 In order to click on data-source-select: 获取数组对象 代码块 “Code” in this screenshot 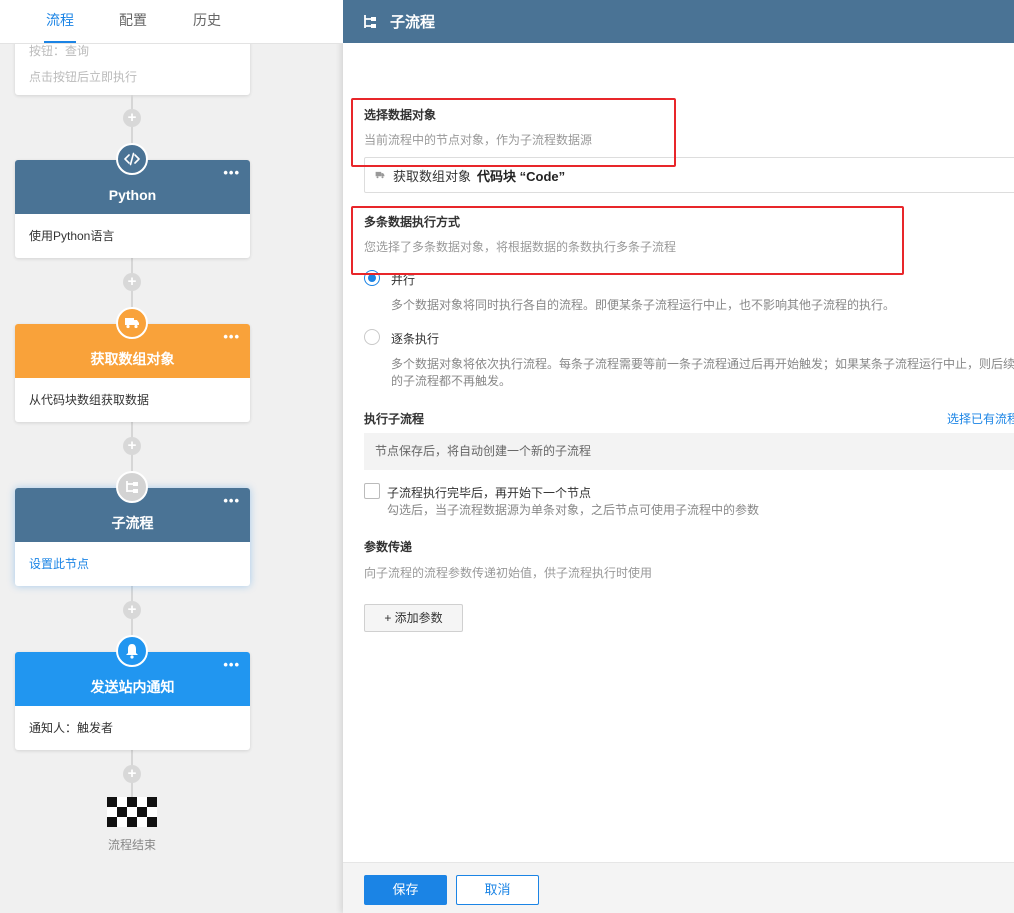, I will do `click(689, 175)`.